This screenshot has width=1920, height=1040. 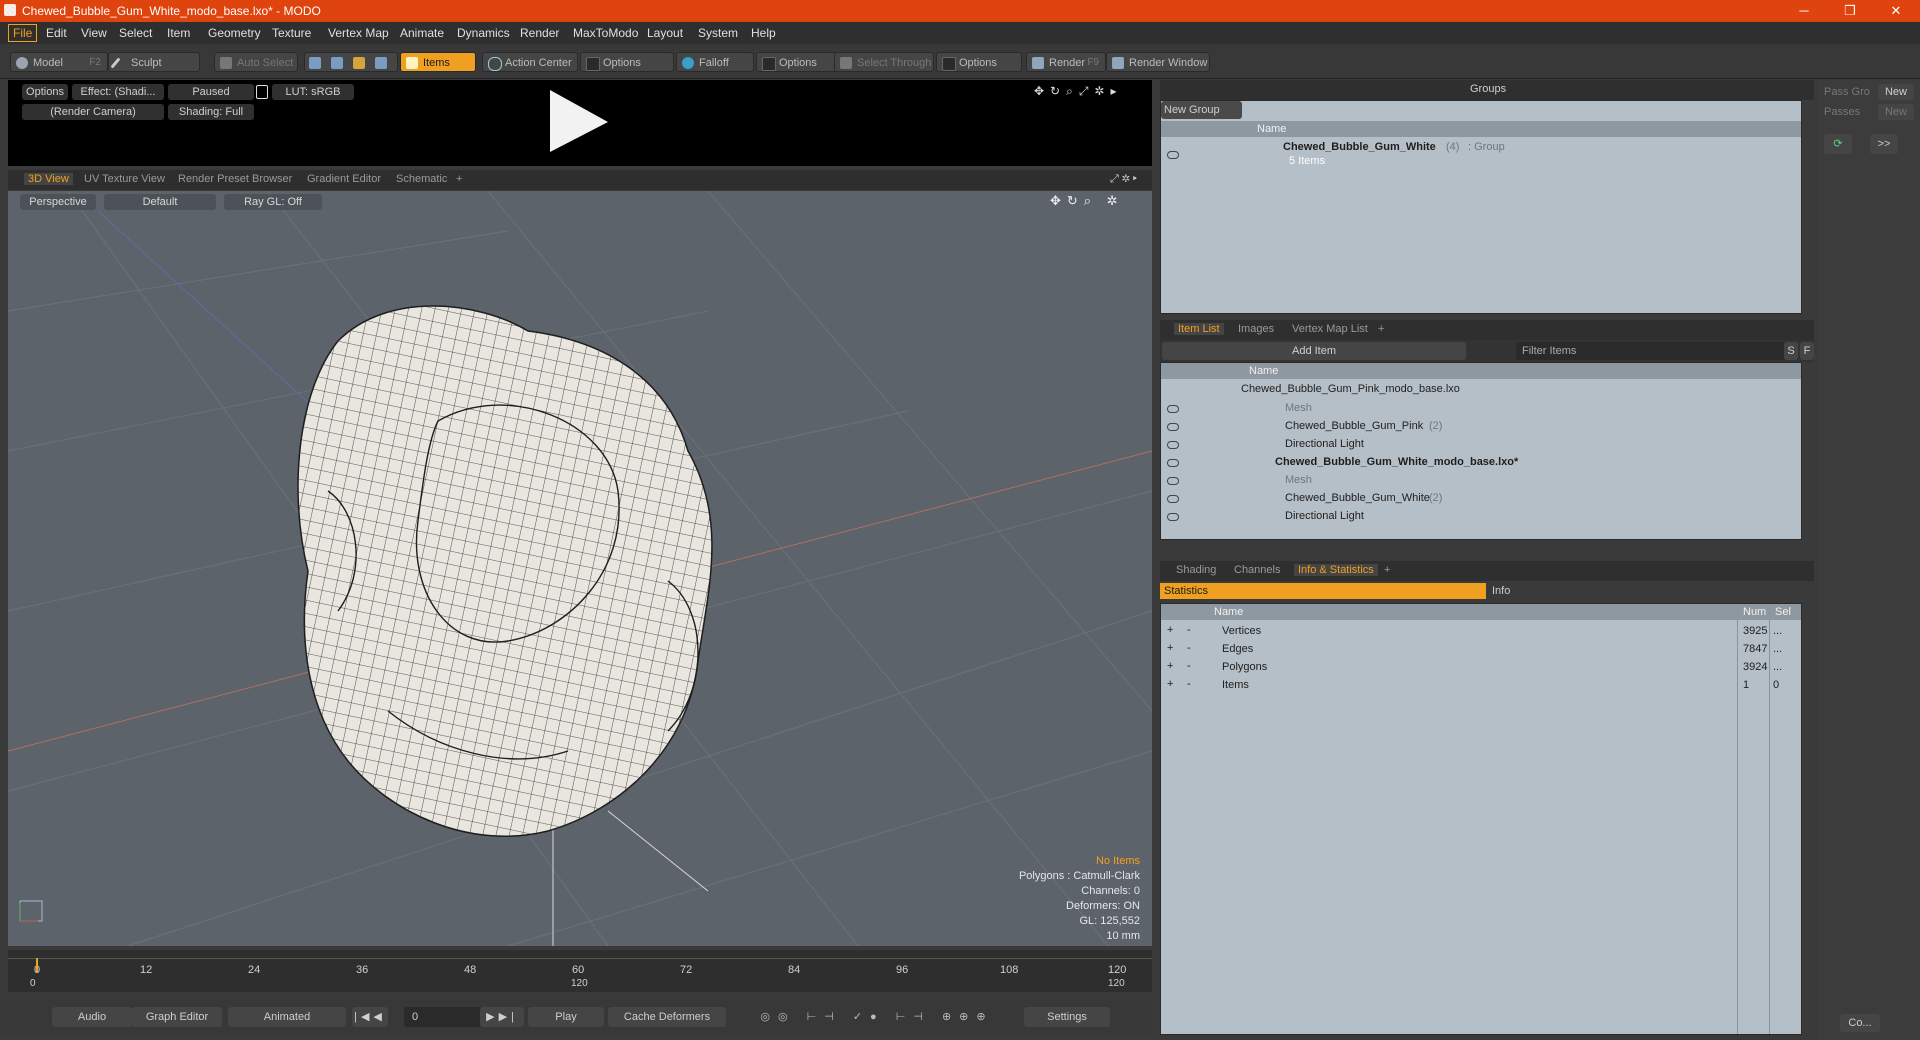 What do you see at coordinates (1087, 201) in the screenshot?
I see `viewport-nav-icons: ✥↻⌕ ✲` at bounding box center [1087, 201].